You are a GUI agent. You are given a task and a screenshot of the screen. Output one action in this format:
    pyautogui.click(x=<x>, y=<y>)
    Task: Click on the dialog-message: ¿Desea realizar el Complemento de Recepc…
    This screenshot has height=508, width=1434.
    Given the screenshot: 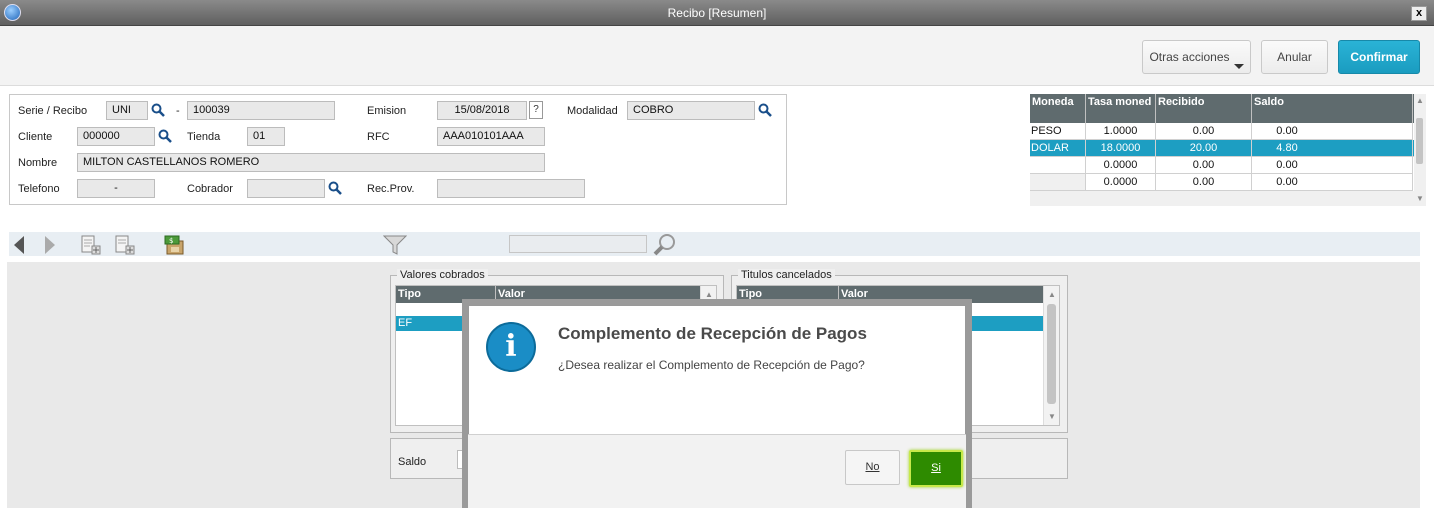 What is the action you would take?
    pyautogui.click(x=711, y=365)
    